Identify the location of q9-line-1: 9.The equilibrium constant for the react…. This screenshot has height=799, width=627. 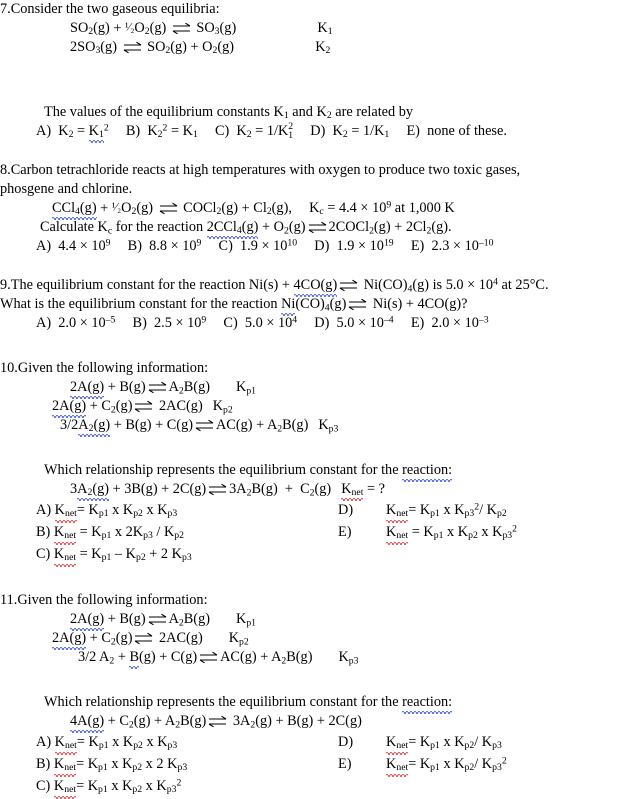
(313, 287).